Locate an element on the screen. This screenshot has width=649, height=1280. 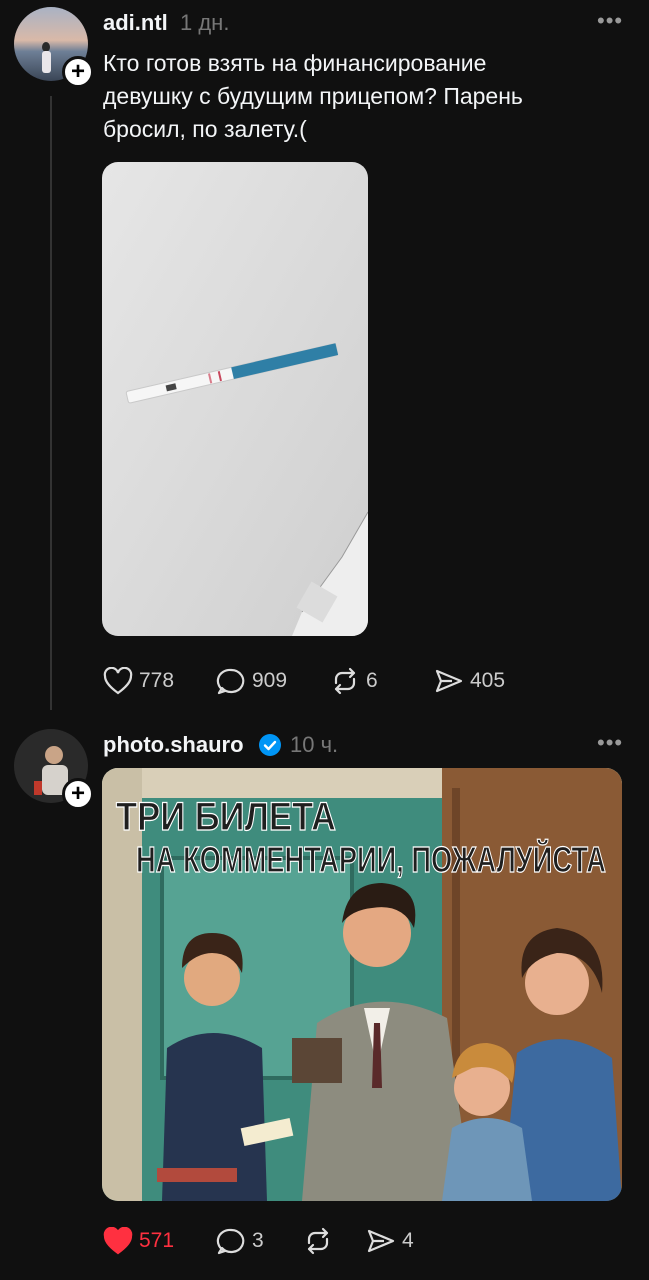
comment-count: 909 is located at coordinates (270, 680).